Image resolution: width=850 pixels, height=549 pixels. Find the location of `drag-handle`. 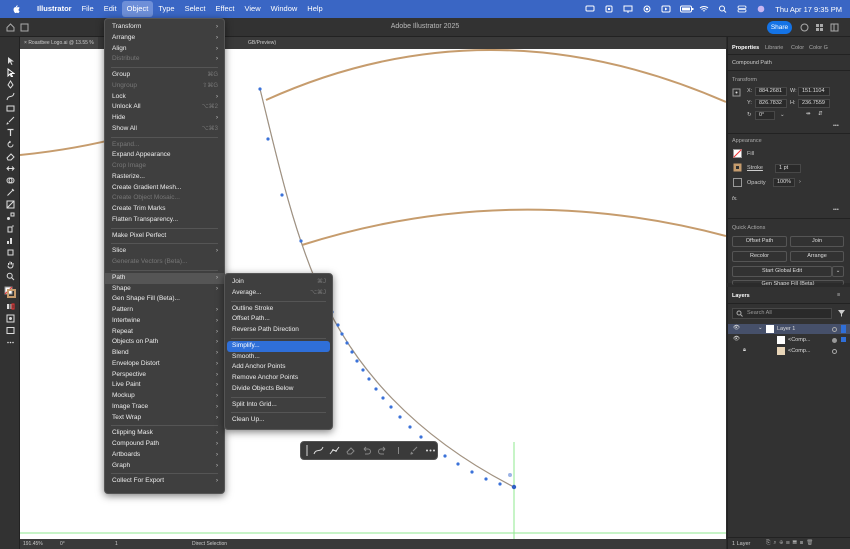

drag-handle is located at coordinates (307, 450).